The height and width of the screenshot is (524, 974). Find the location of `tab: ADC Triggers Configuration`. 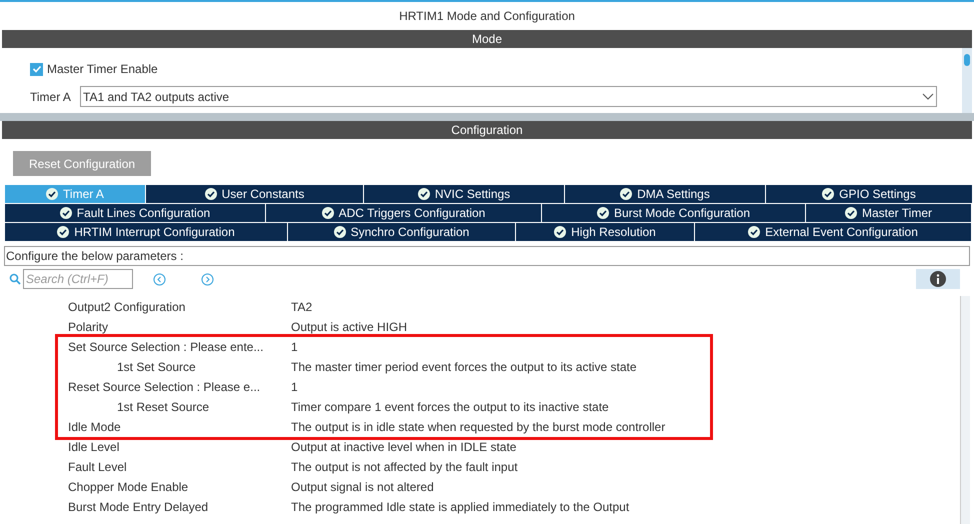

tab: ADC Triggers Configuration is located at coordinates (403, 213).